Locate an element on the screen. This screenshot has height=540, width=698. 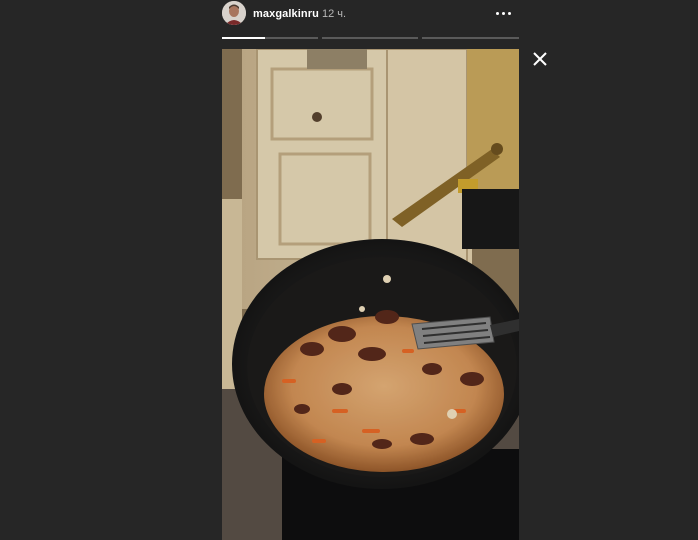
close-button is located at coordinates (540, 59).